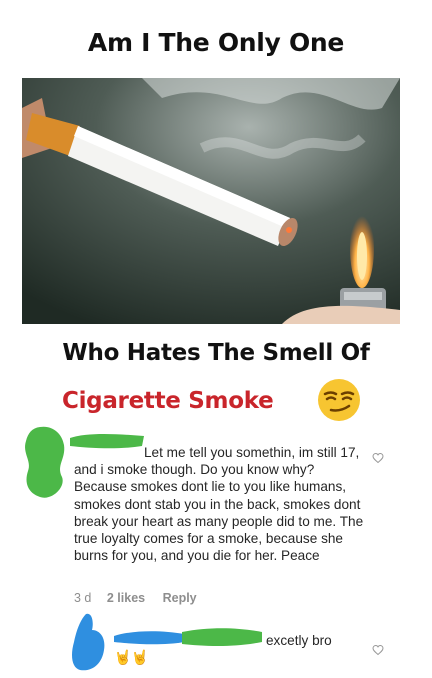 This screenshot has height=678, width=432. Describe the element at coordinates (299, 640) in the screenshot. I see `reply-body: excetly bro` at that location.